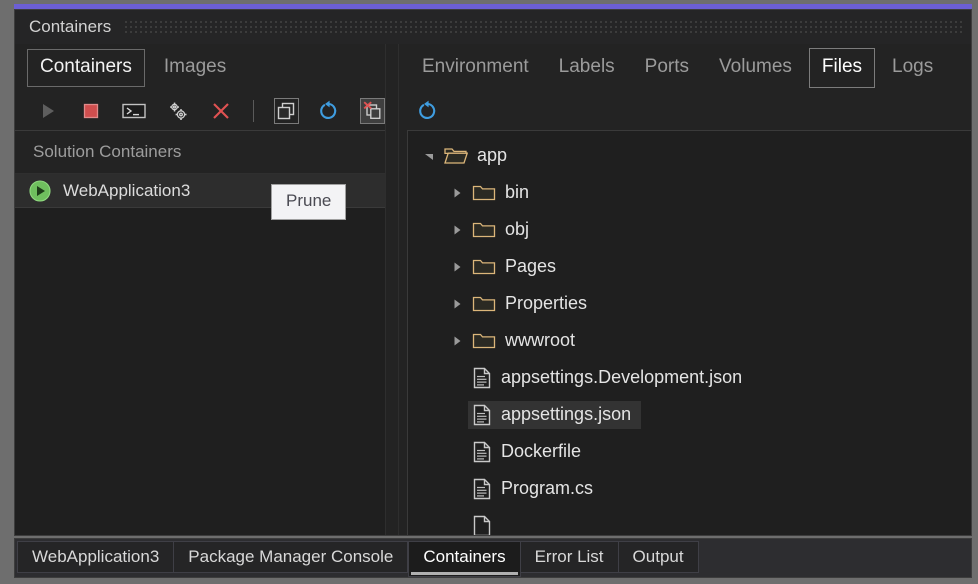  I want to click on stop-button, so click(90, 111).